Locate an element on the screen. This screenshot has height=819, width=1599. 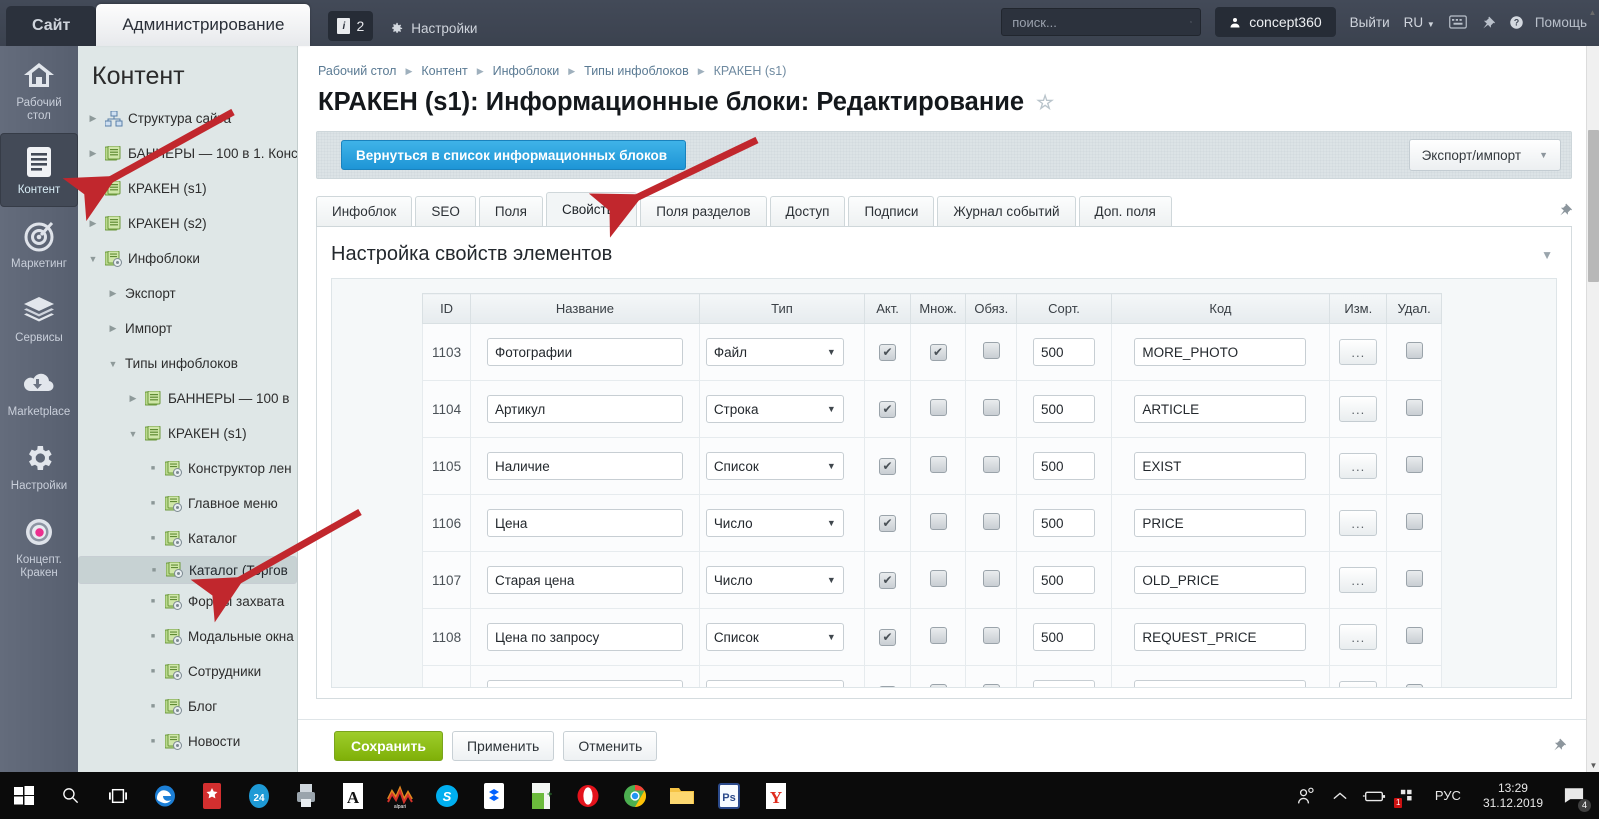
tree-item: ■ Главное меню is located at coordinates (187, 503).